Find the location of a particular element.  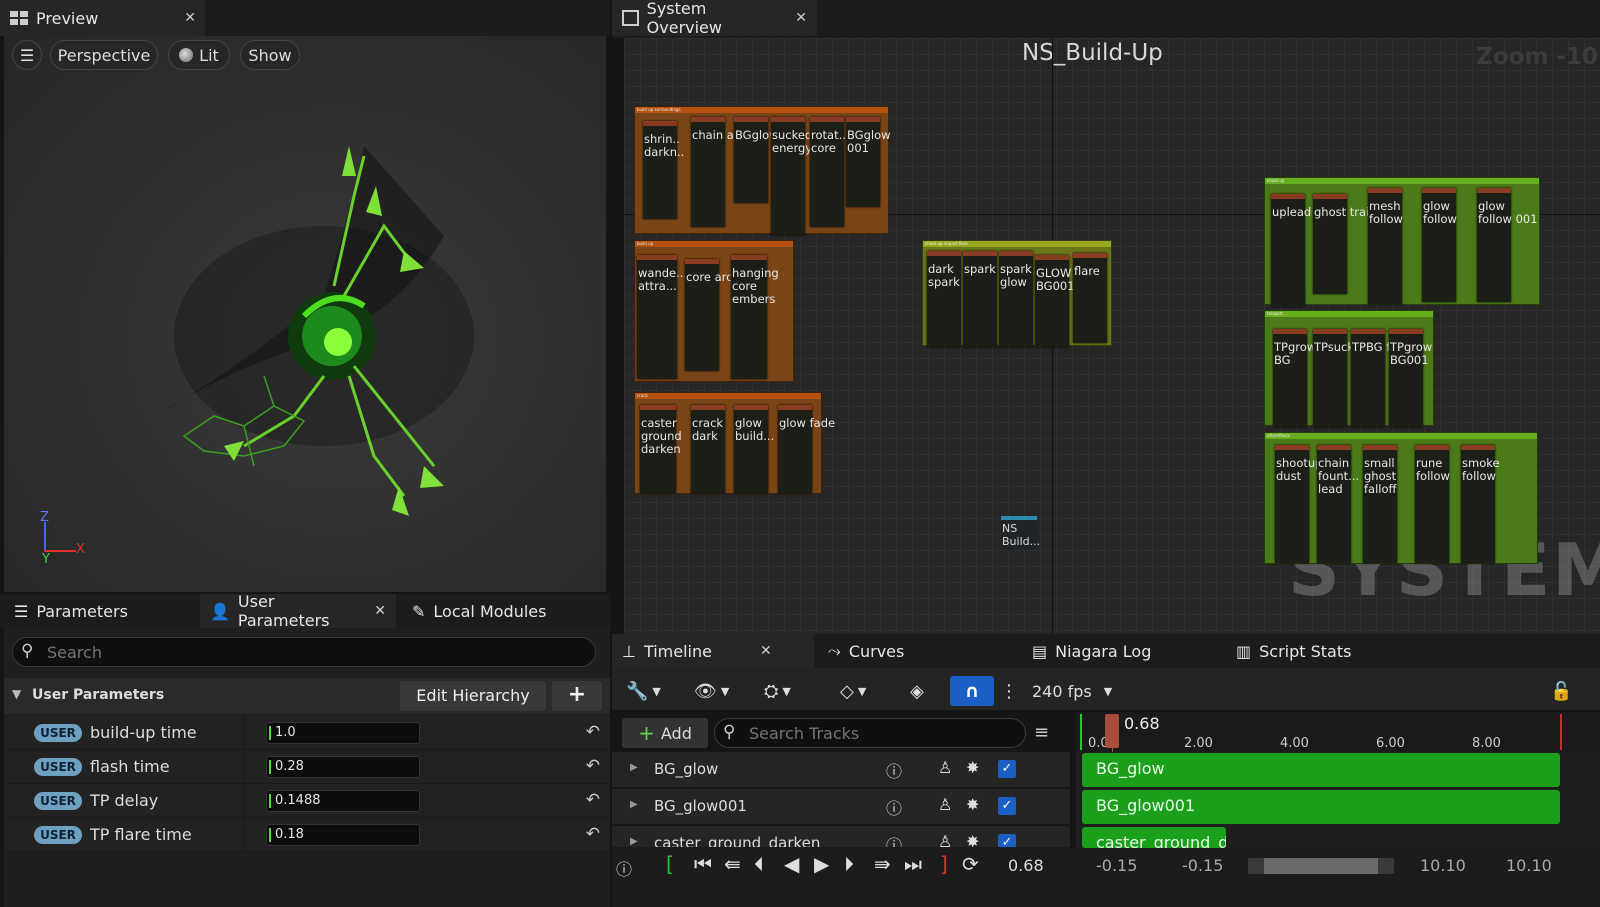

emitter-node: core arcs is located at coordinates (711, 315).